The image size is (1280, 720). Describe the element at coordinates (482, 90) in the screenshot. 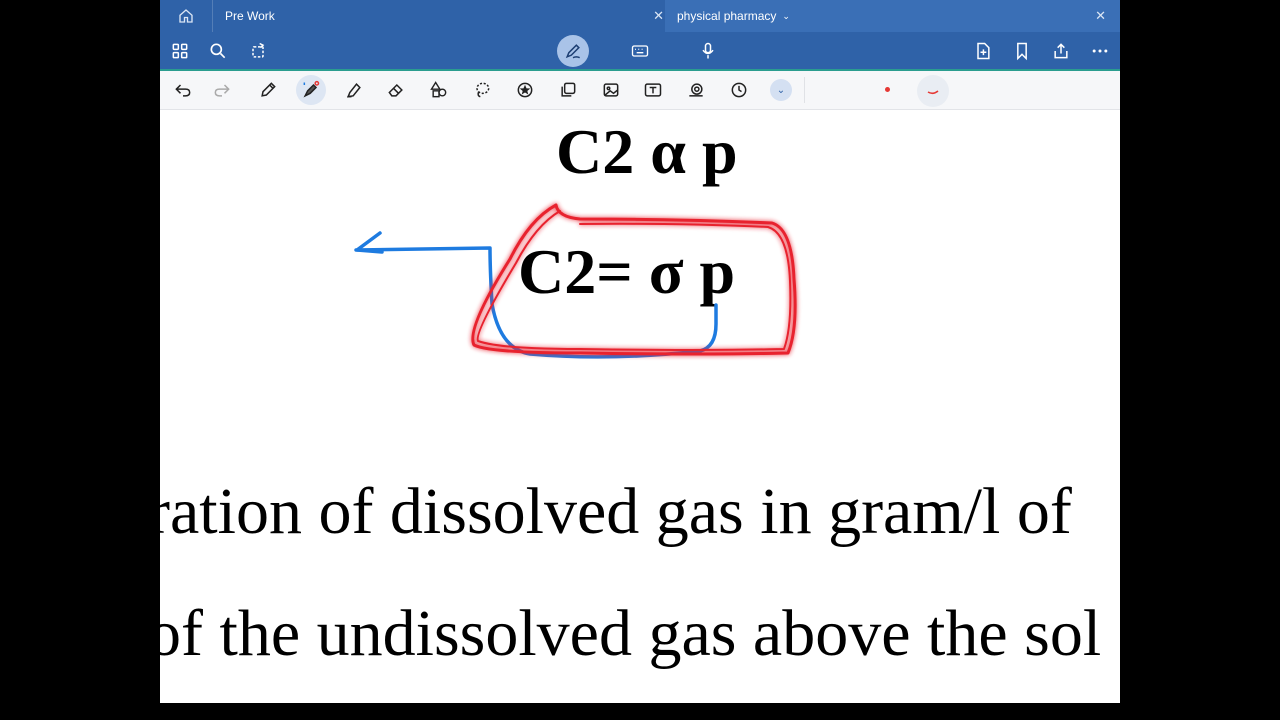

I see `lasso-icon` at that location.